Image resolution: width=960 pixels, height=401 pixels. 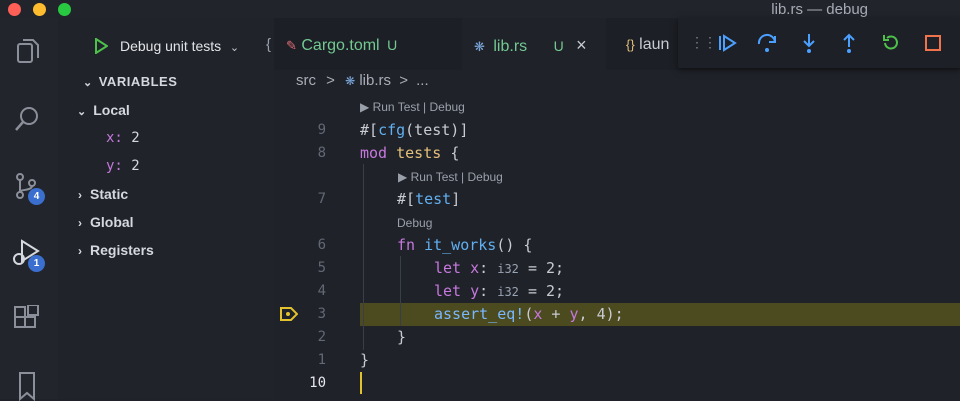 I want to click on tab-launch-json: {} laun, so click(x=656, y=44).